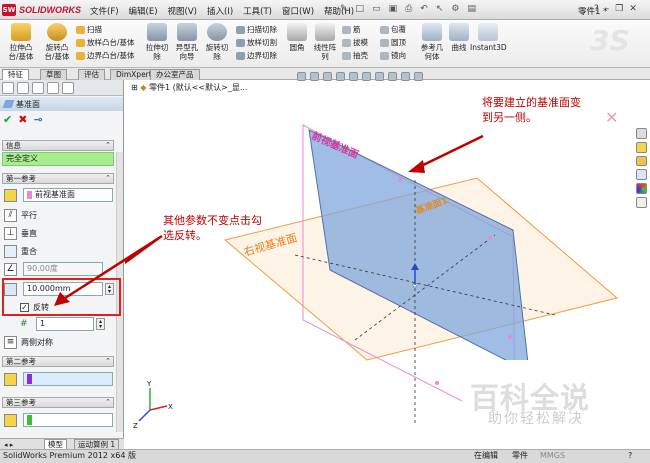 The width and height of the screenshot is (650, 463). What do you see at coordinates (7, 119) in the screenshot?
I see `ok-check-icon: ✔` at bounding box center [7, 119].